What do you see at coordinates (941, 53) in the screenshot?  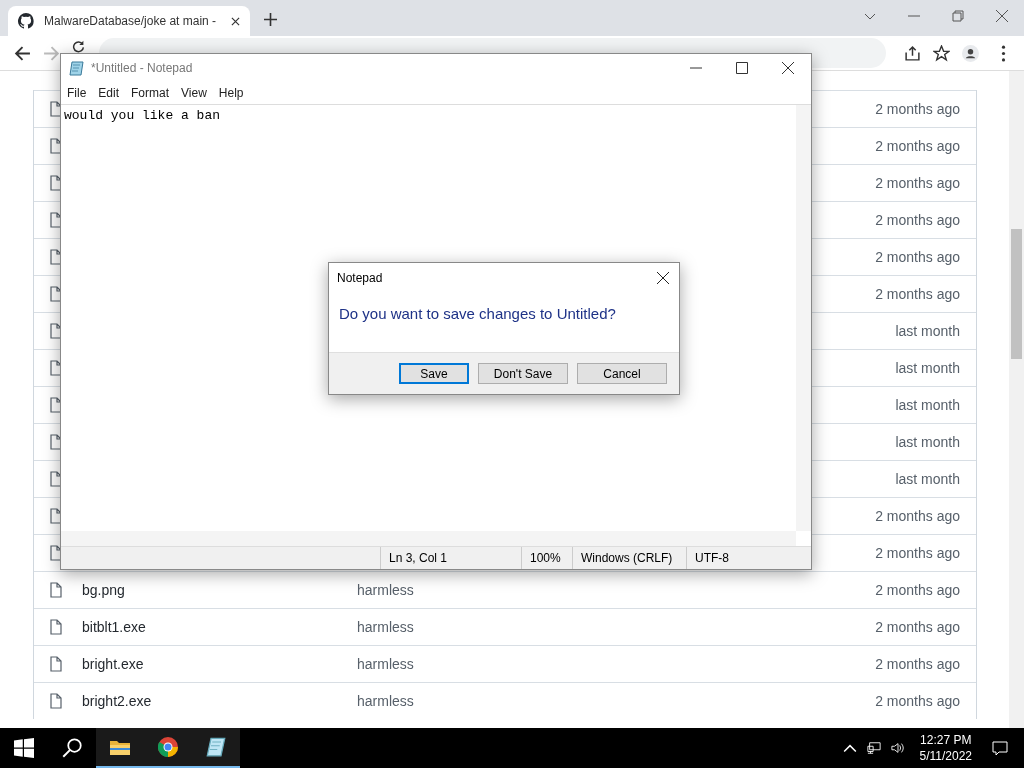 I see `star-icon` at bounding box center [941, 53].